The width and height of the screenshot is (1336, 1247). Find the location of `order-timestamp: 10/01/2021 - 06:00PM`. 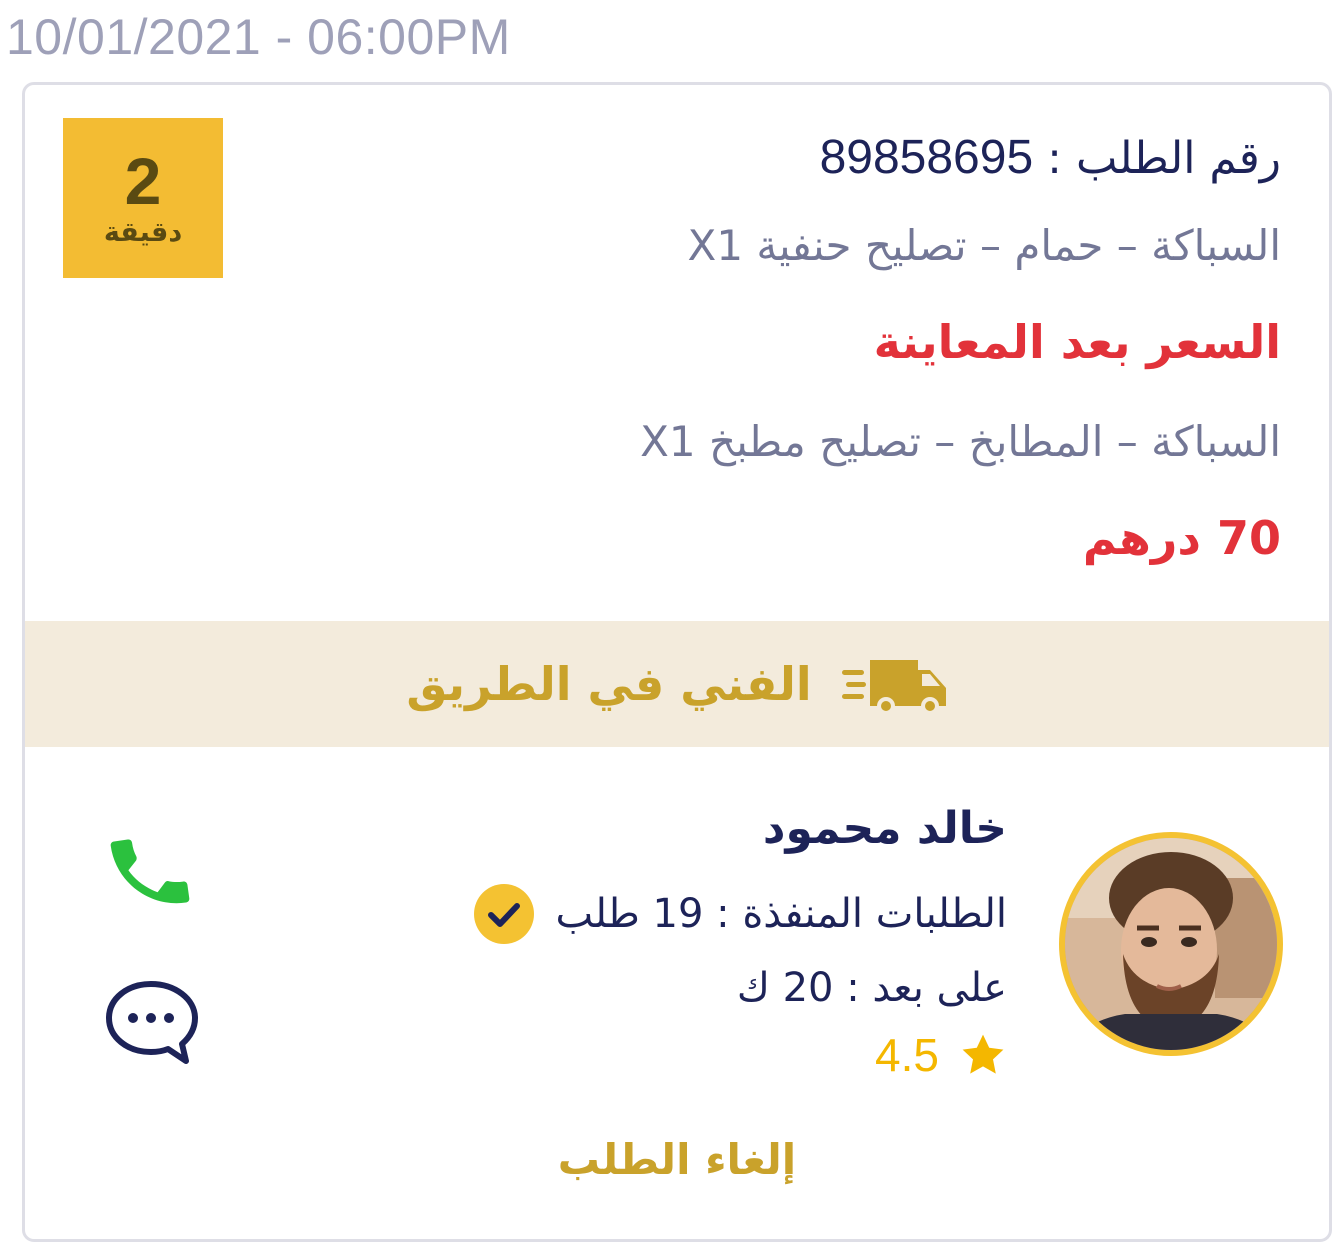

order-timestamp: 10/01/2021 - 06:00PM is located at coordinates (258, 37).